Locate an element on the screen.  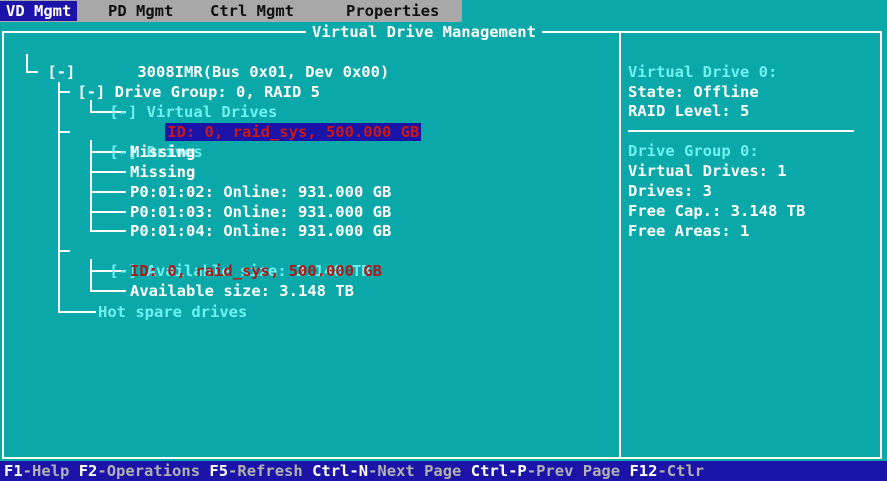
panel-divider is located at coordinates (620, 245).